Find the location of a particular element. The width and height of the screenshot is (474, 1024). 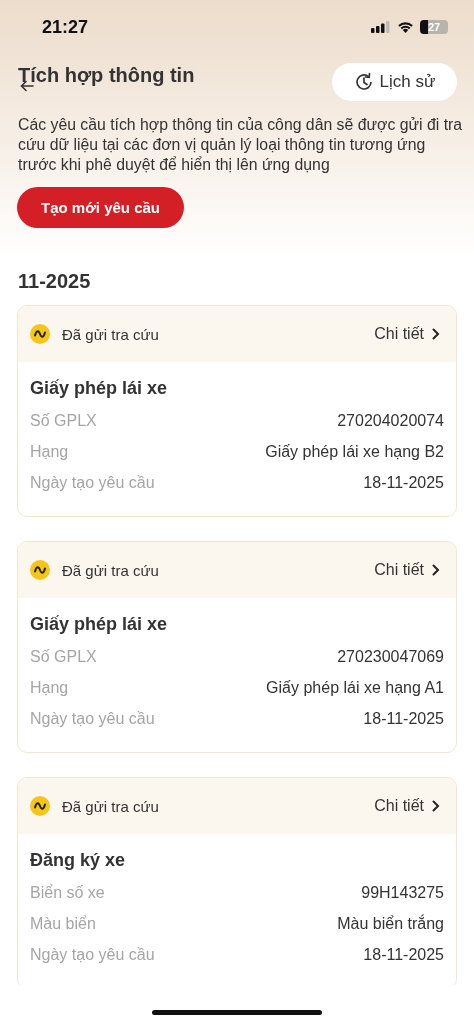

field-label: Biển số xe is located at coordinates (67, 892).